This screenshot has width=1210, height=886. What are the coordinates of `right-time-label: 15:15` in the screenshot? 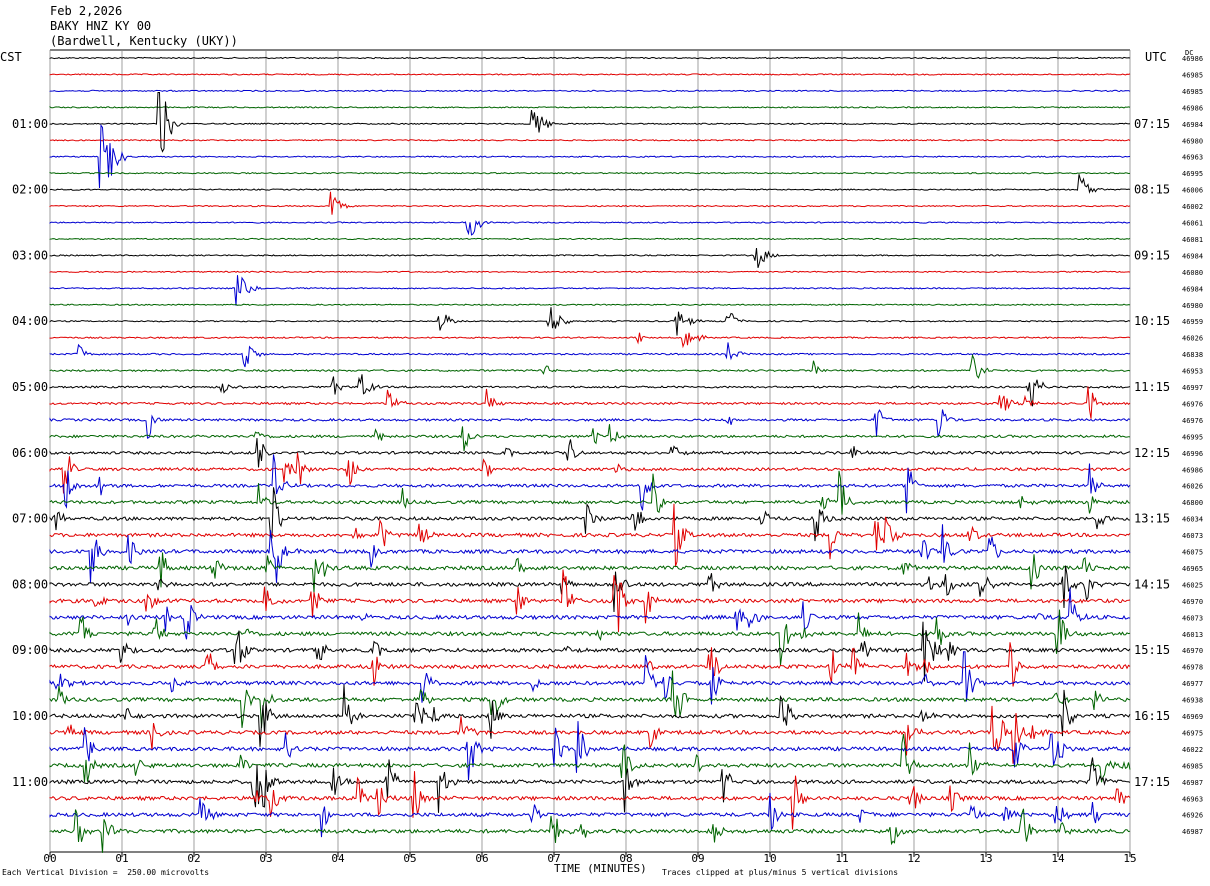 It's located at (1152, 650).